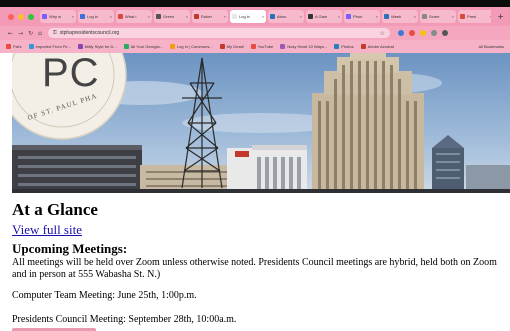 The height and width of the screenshot is (331, 510). I want to click on close-window-icon, so click(11, 16).